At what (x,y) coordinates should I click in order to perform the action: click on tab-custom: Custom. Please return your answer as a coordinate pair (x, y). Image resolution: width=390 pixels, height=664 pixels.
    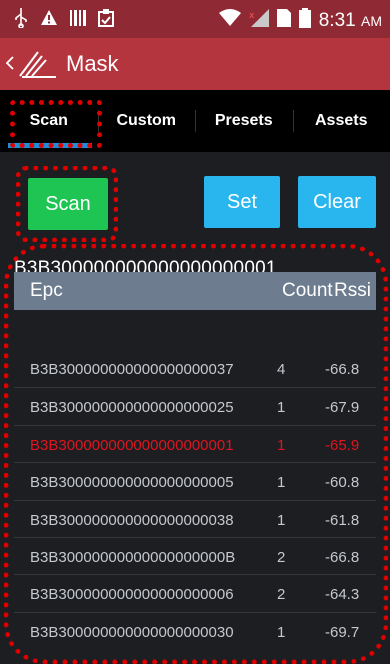
    Looking at the image, I should click on (147, 121).